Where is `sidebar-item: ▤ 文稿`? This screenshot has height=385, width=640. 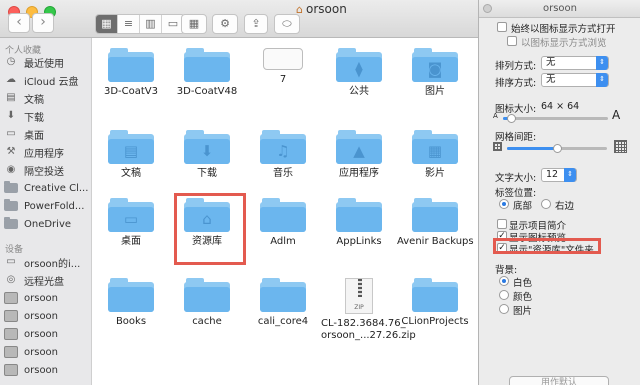 sidebar-item: ▤ 文稿 is located at coordinates (48, 98).